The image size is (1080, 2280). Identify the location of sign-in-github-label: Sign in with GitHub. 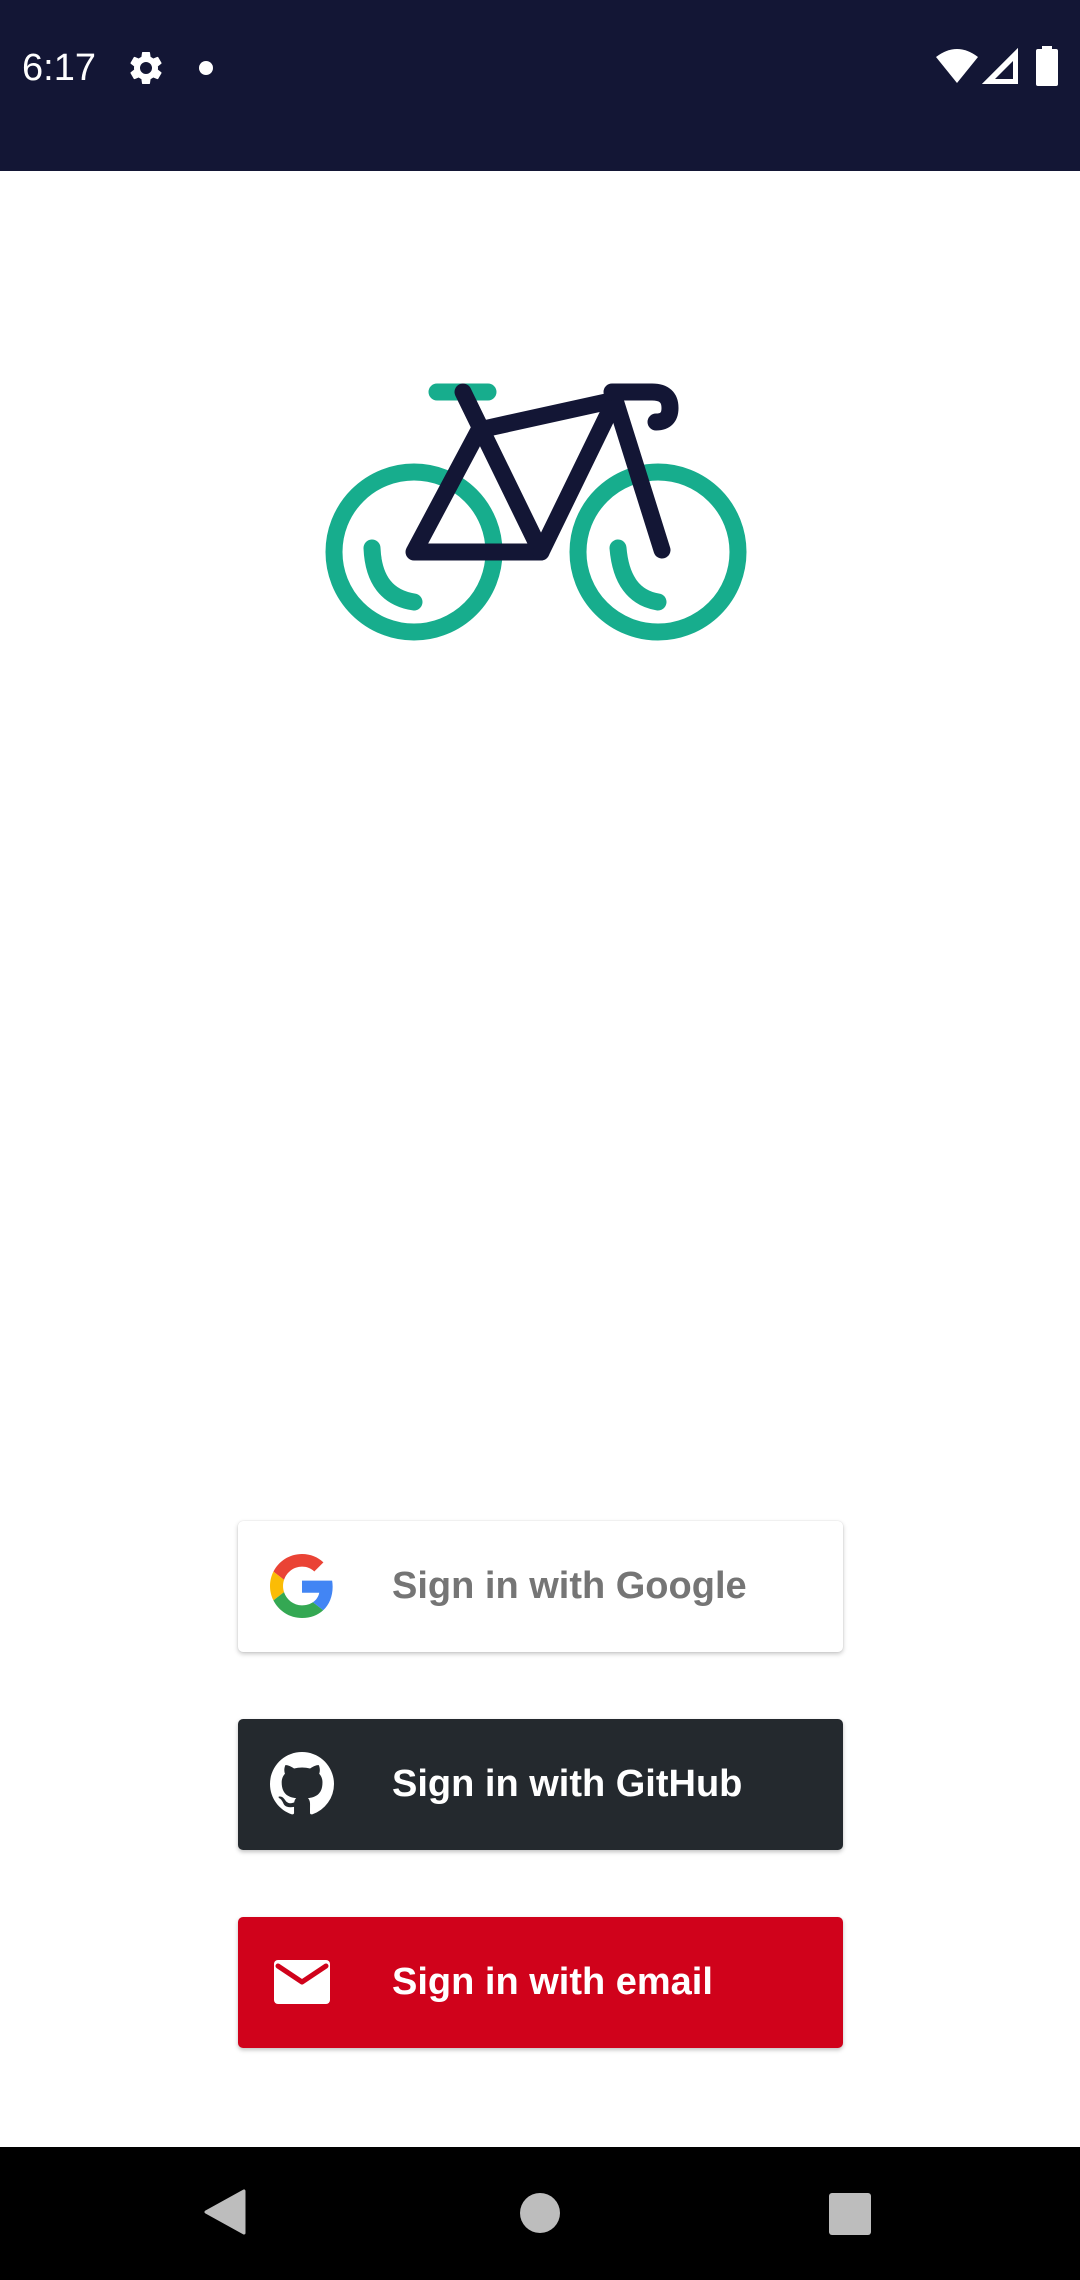
(567, 1784).